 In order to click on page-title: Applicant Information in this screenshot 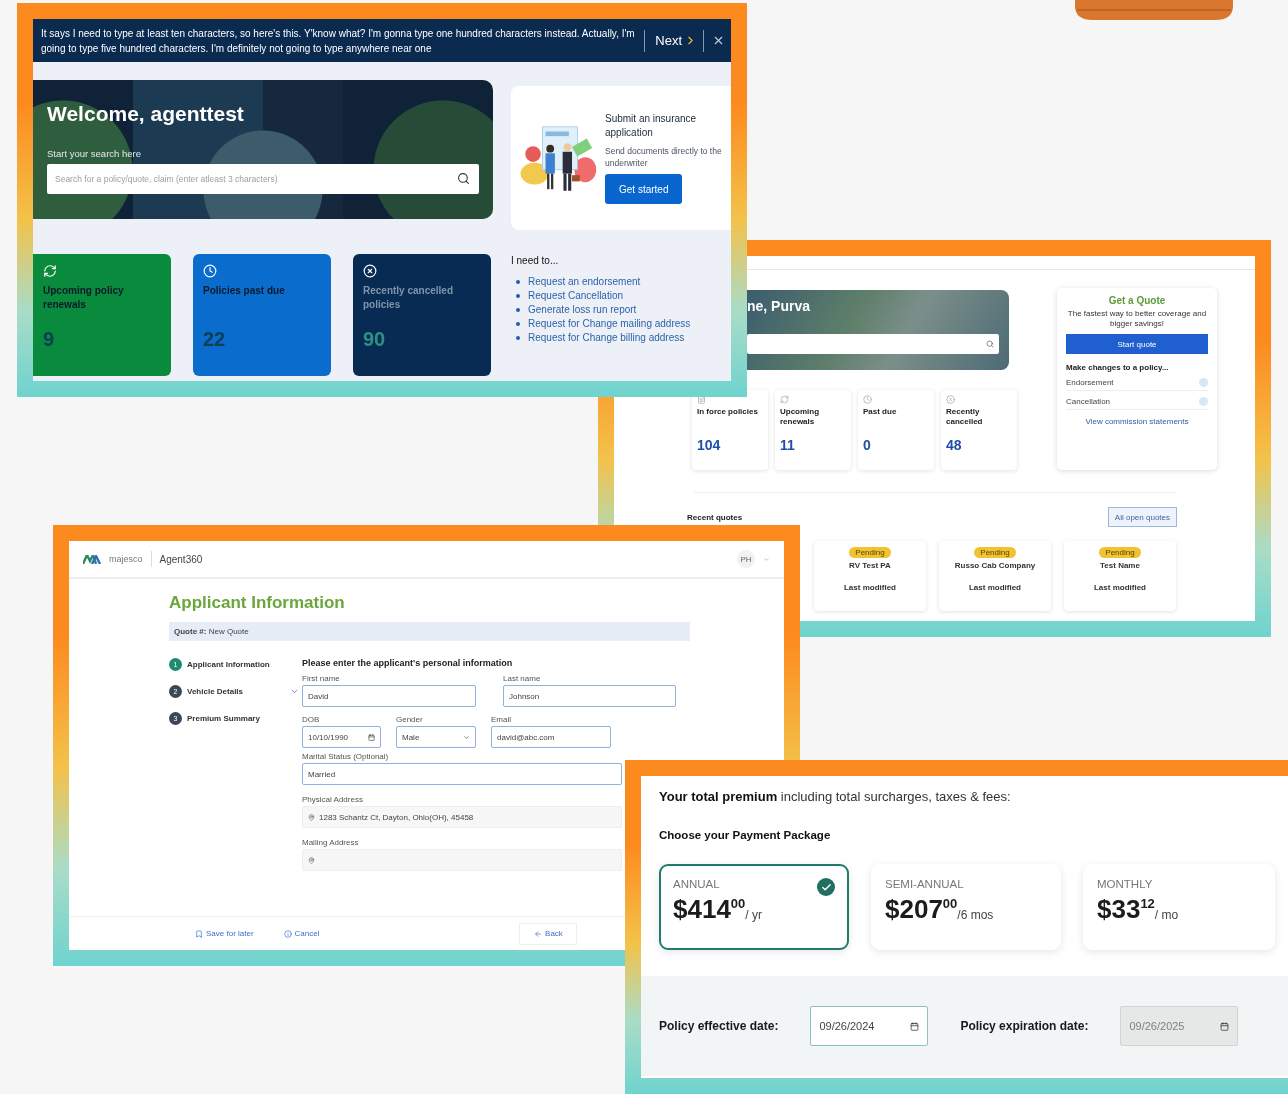, I will do `click(257, 603)`.